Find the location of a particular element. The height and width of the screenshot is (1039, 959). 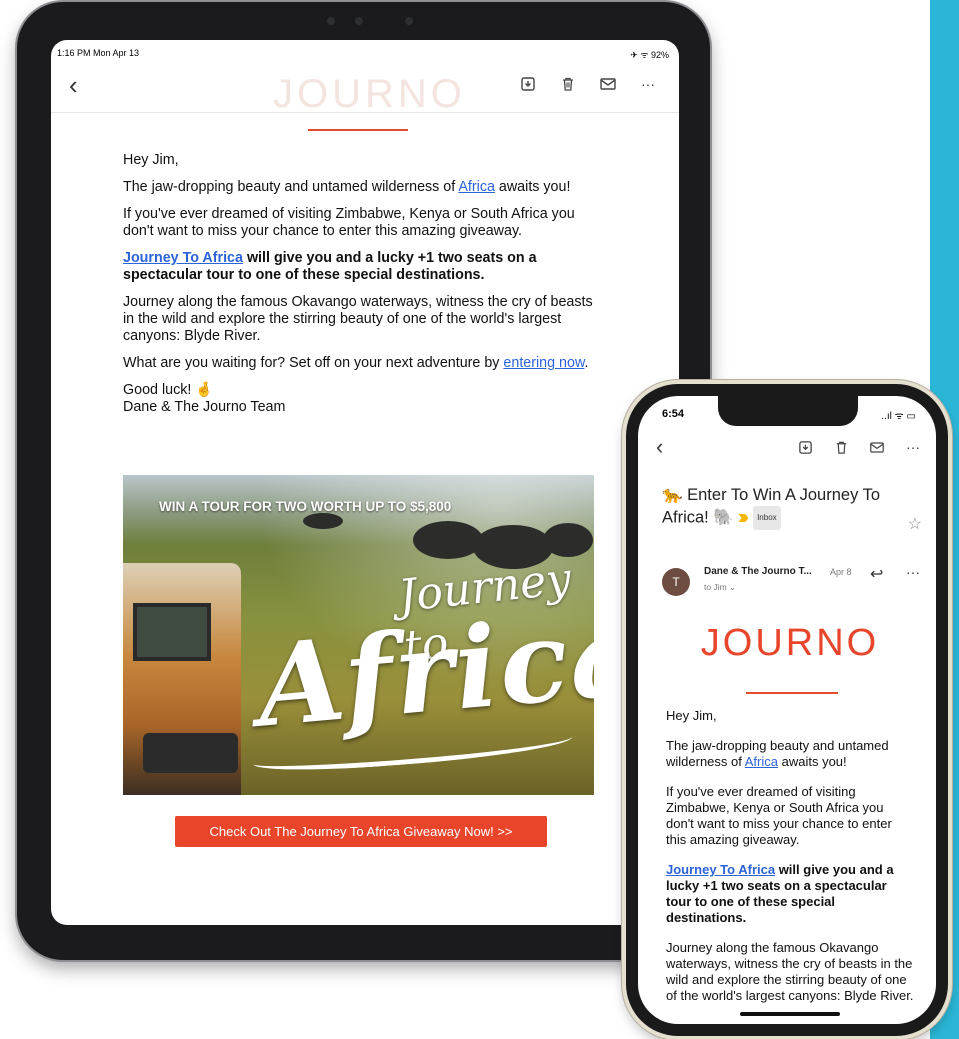

phone-status-bar: 6:54 ..ıl ᯤ ▭ is located at coordinates (787, 414).